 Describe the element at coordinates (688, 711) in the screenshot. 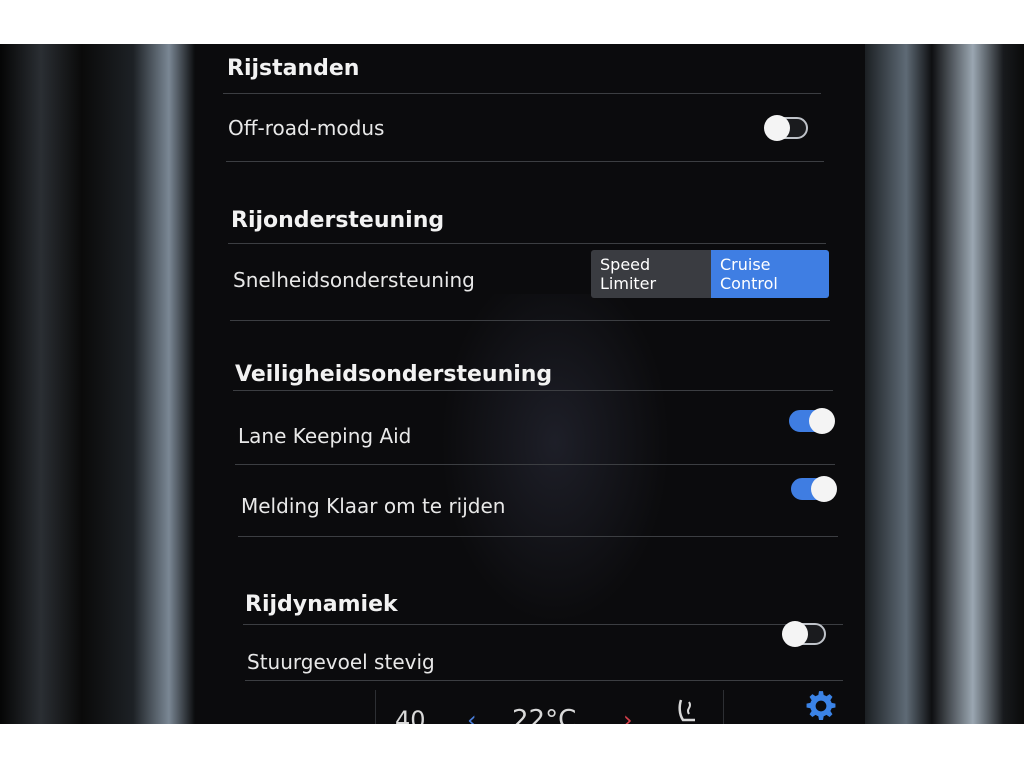

I see `seat-heat-icon` at that location.